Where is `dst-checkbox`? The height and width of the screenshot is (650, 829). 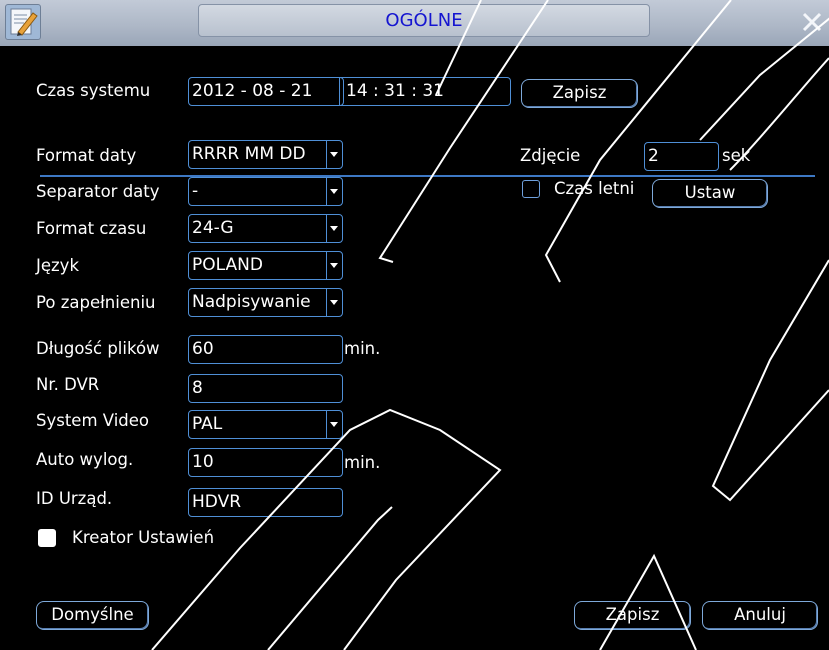
dst-checkbox is located at coordinates (531, 189).